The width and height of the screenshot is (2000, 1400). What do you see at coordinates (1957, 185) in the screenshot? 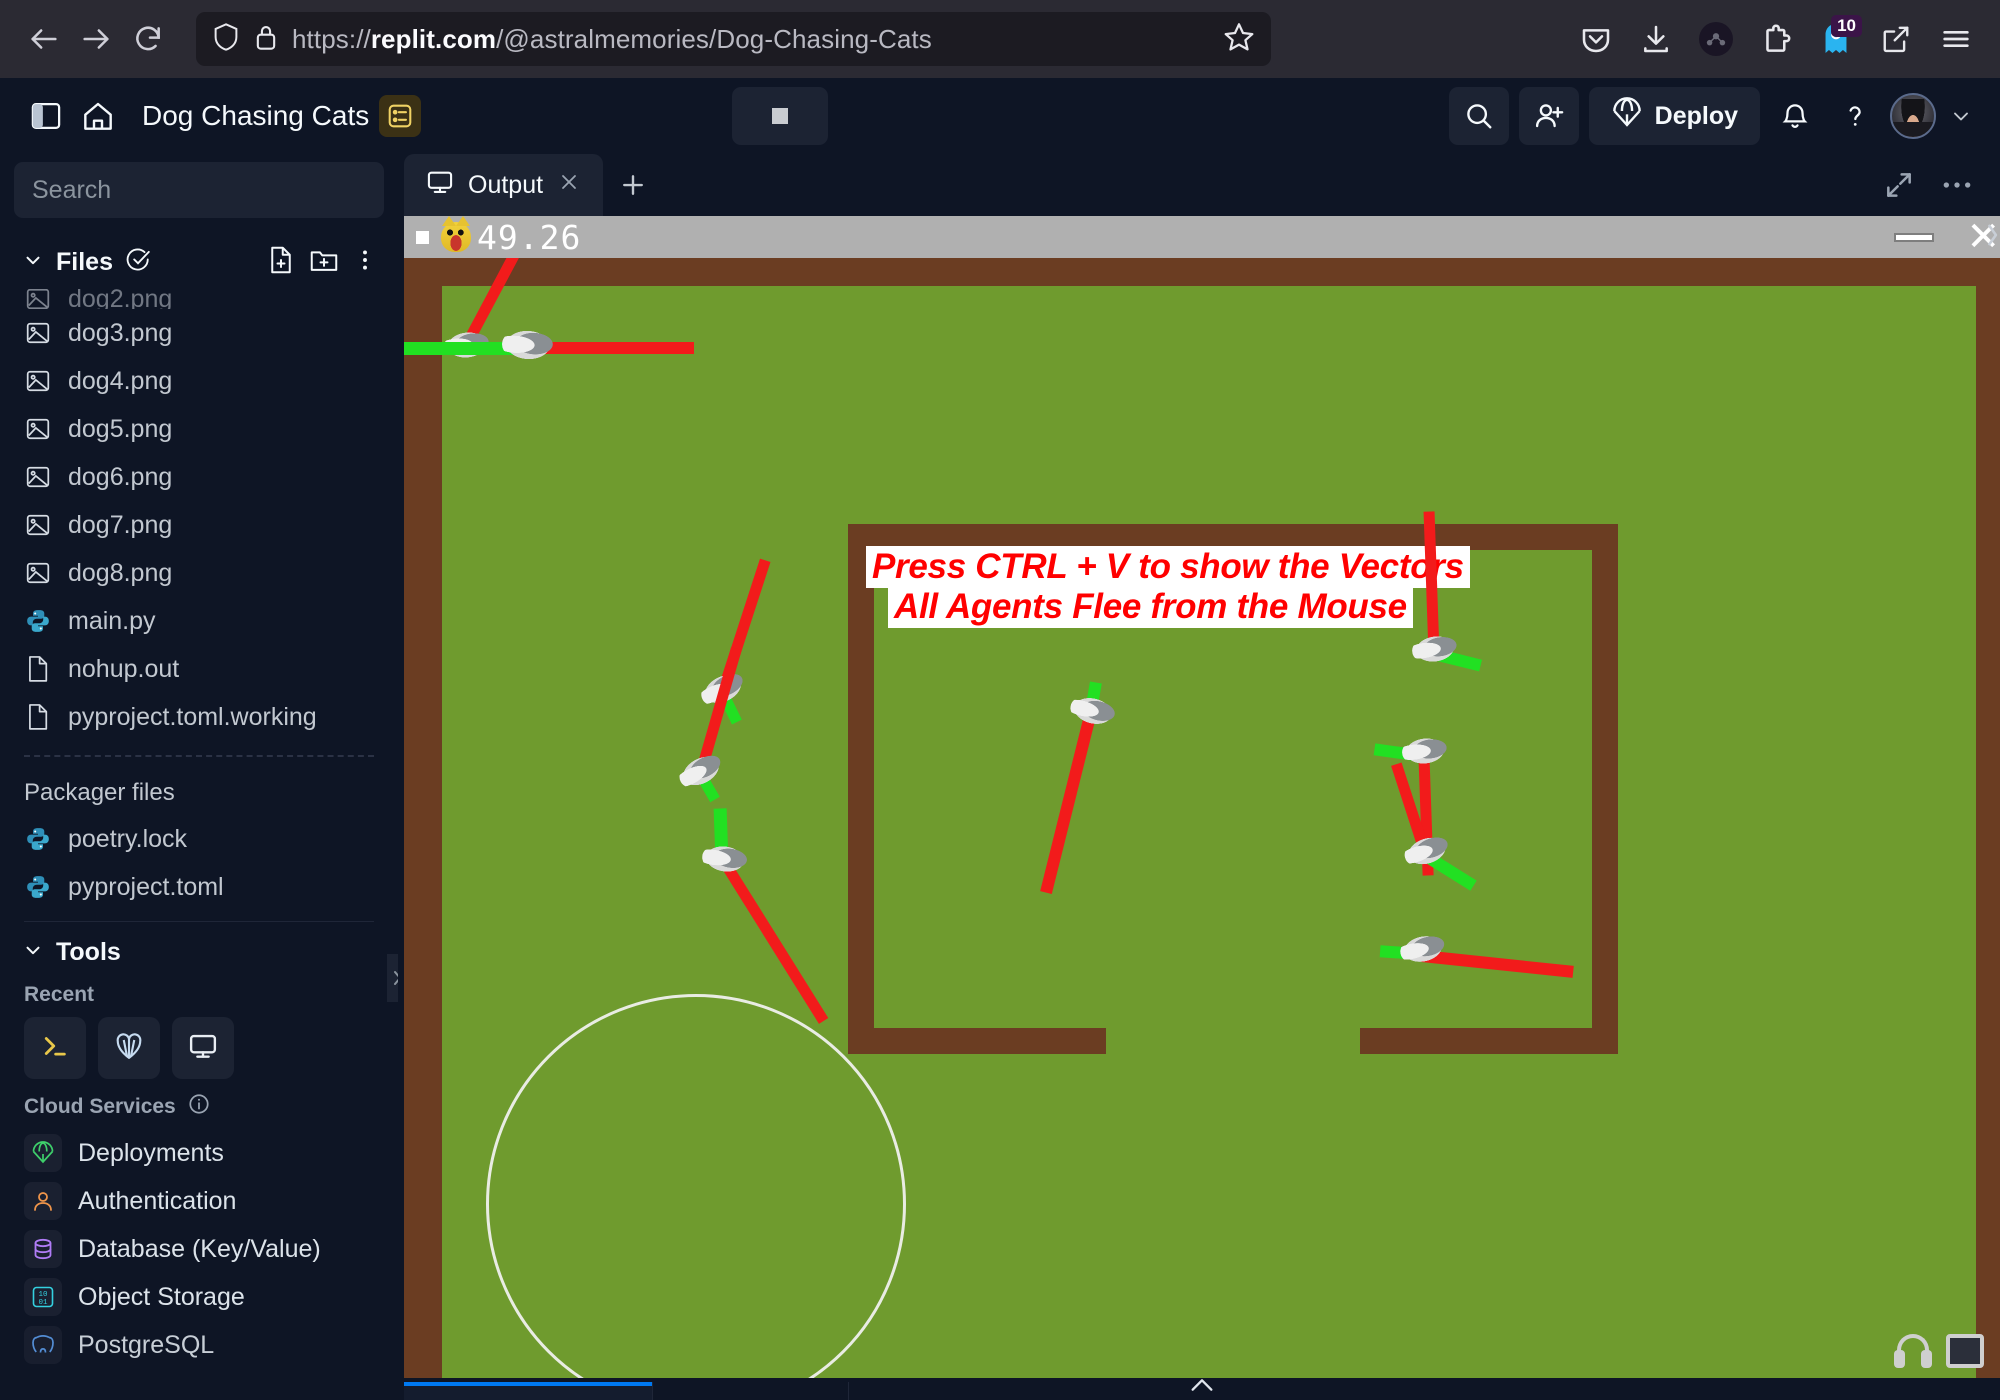
I see `three-dots-horizontal-icon` at bounding box center [1957, 185].